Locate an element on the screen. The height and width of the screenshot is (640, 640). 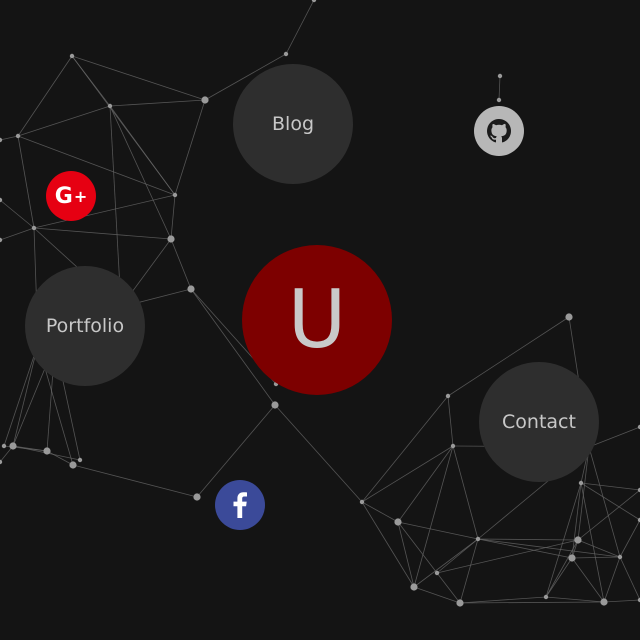
github-icon is located at coordinates (499, 131).